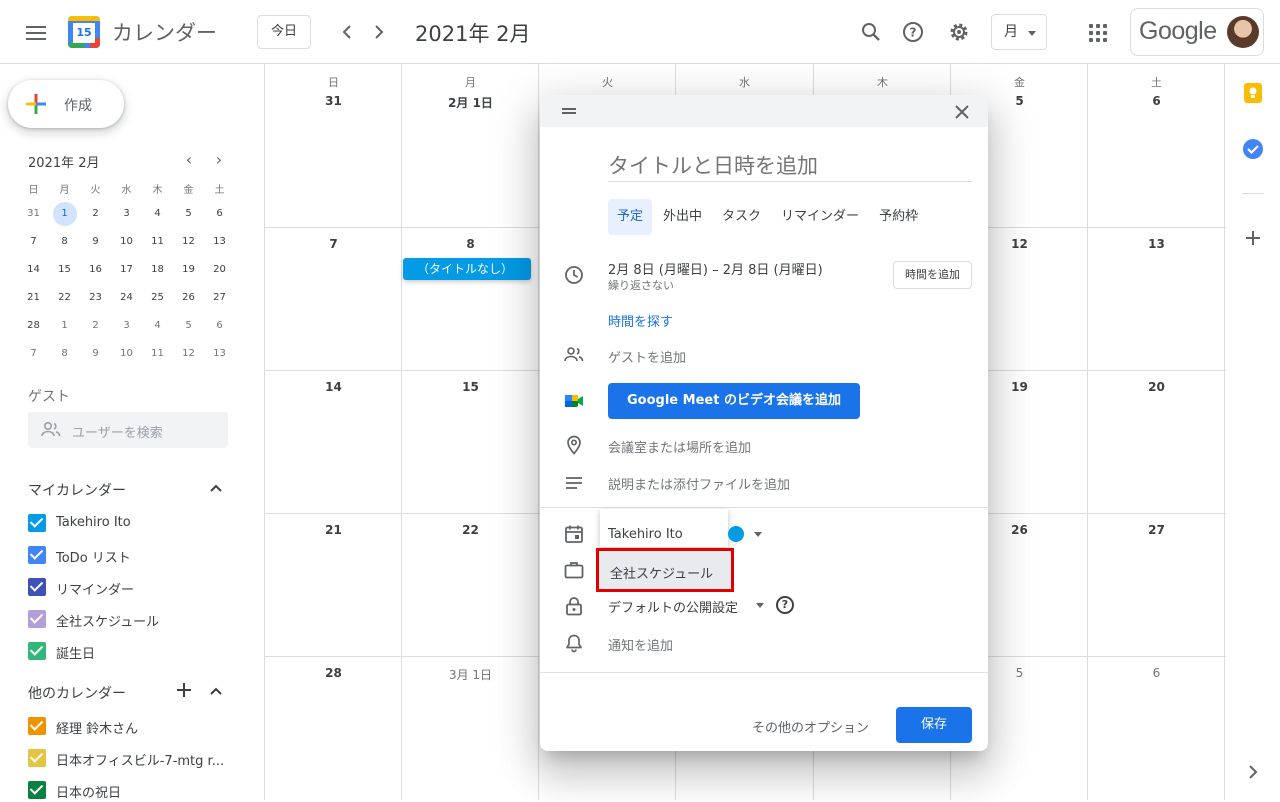 The height and width of the screenshot is (802, 1280). Describe the element at coordinates (962, 112) in the screenshot. I see `close-icon` at that location.